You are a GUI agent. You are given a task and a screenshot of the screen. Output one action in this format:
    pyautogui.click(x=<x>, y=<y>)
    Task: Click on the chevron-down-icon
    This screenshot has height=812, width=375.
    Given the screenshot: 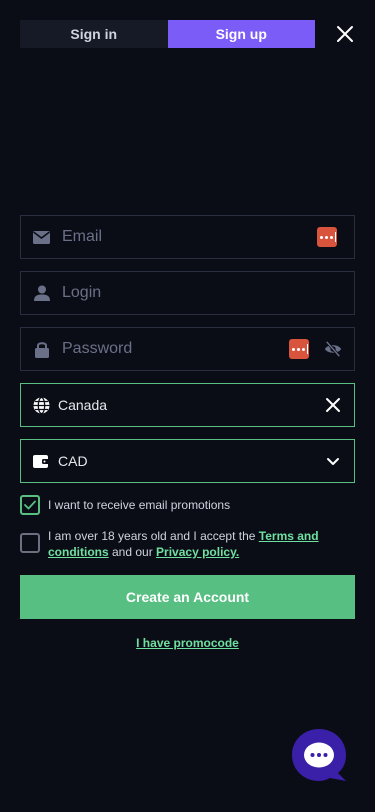 What is the action you would take?
    pyautogui.click(x=333, y=461)
    